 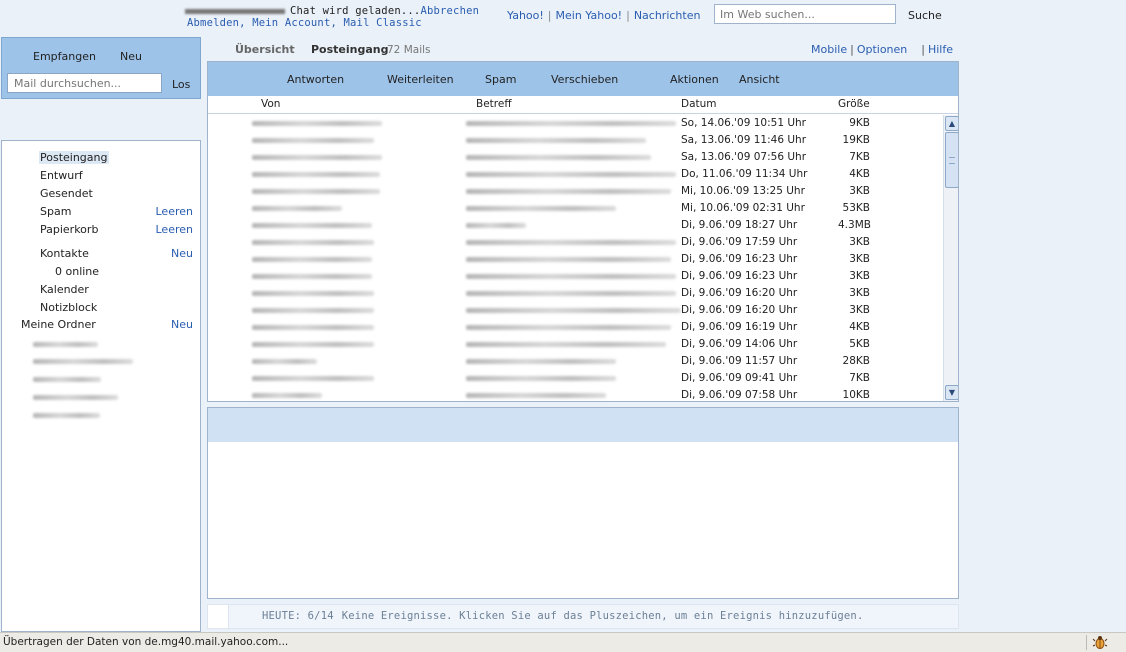 I want to click on mail-count: 72 Mails, so click(x=409, y=50).